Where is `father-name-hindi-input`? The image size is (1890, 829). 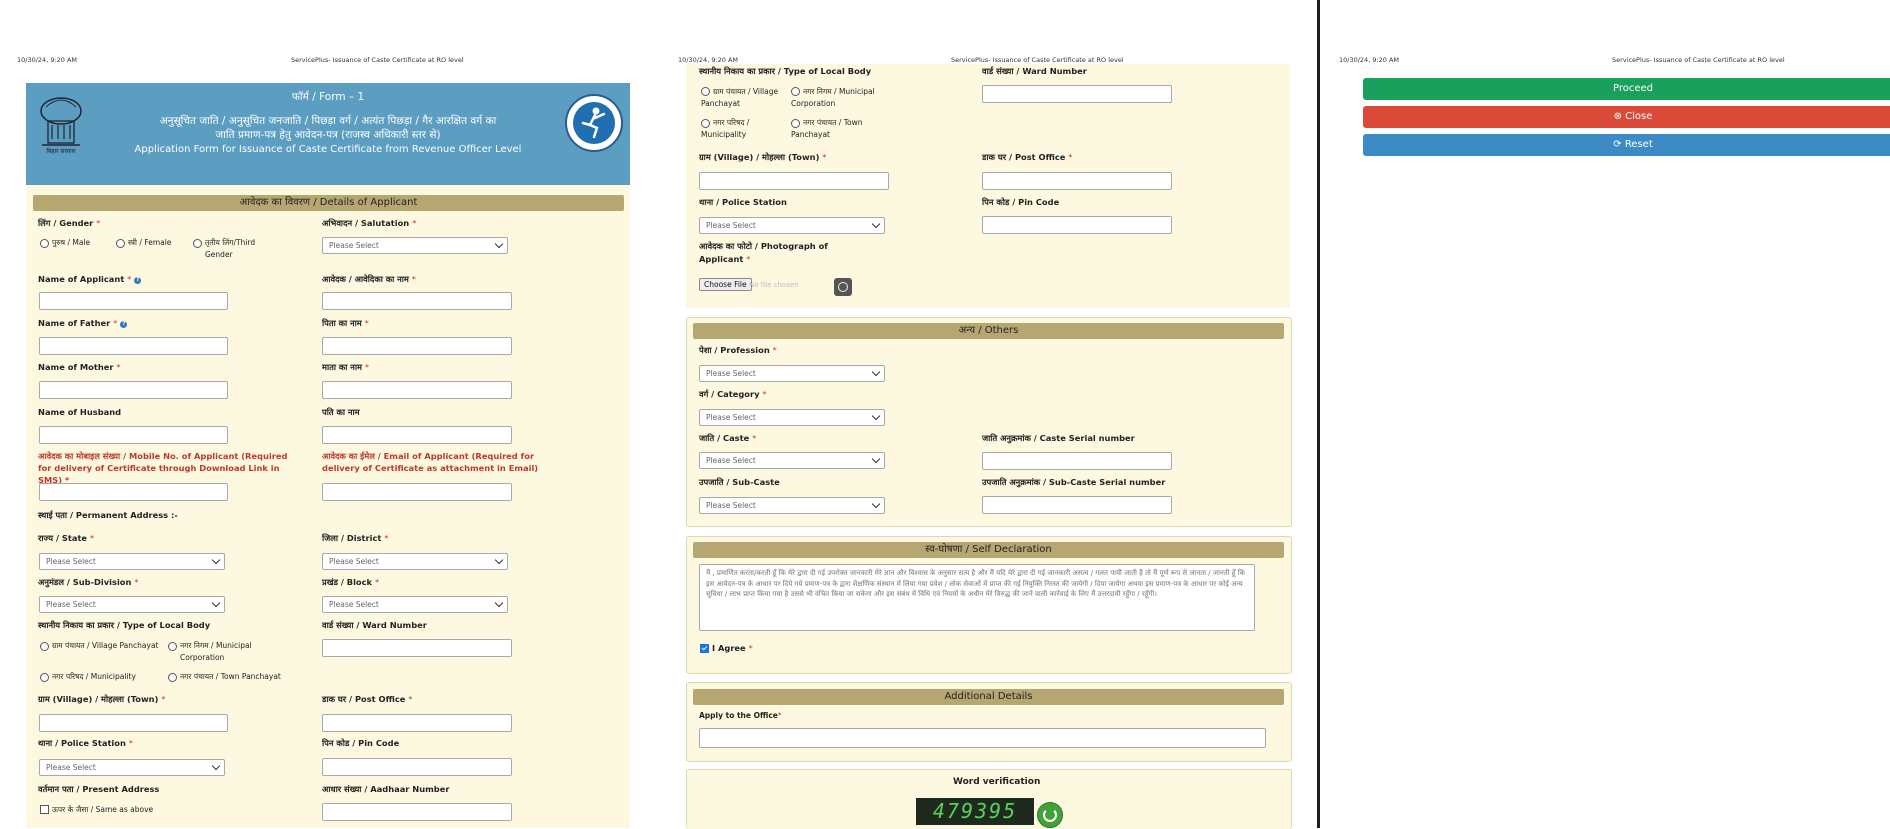
father-name-hindi-input is located at coordinates (417, 346).